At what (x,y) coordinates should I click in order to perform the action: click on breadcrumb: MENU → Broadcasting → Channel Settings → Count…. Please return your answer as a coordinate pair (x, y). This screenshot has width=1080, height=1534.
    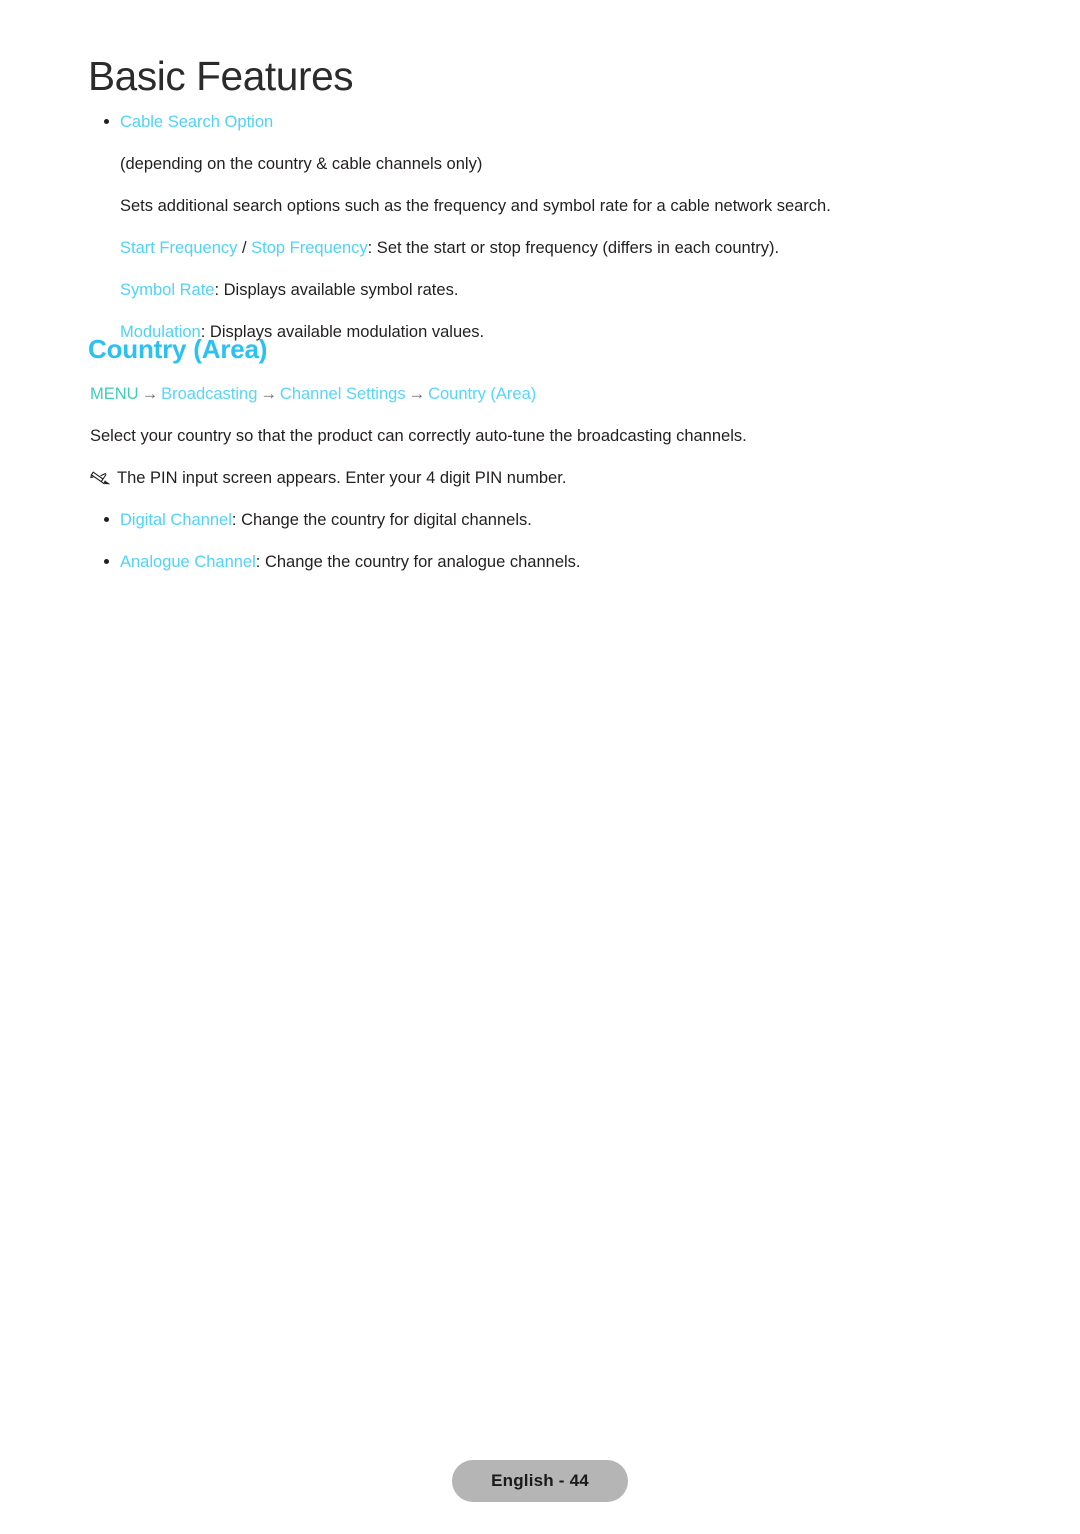
    Looking at the image, I should click on (540, 394).